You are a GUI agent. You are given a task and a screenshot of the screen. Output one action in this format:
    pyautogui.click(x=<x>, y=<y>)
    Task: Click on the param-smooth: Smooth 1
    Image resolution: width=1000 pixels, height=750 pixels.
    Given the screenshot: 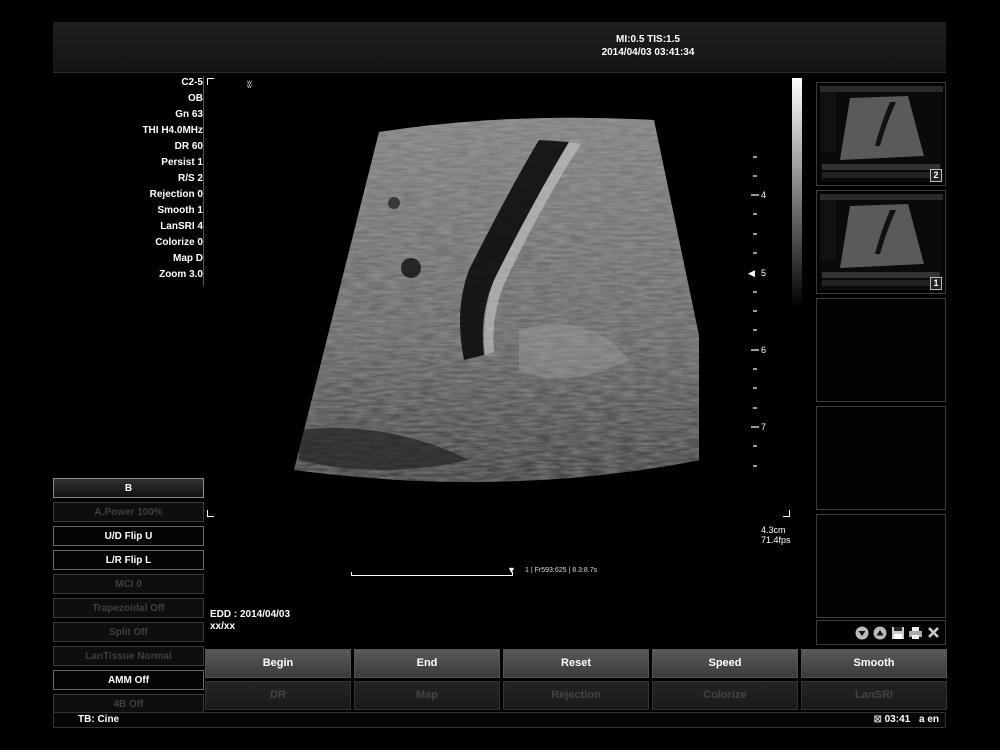 What is the action you would take?
    pyautogui.click(x=180, y=210)
    